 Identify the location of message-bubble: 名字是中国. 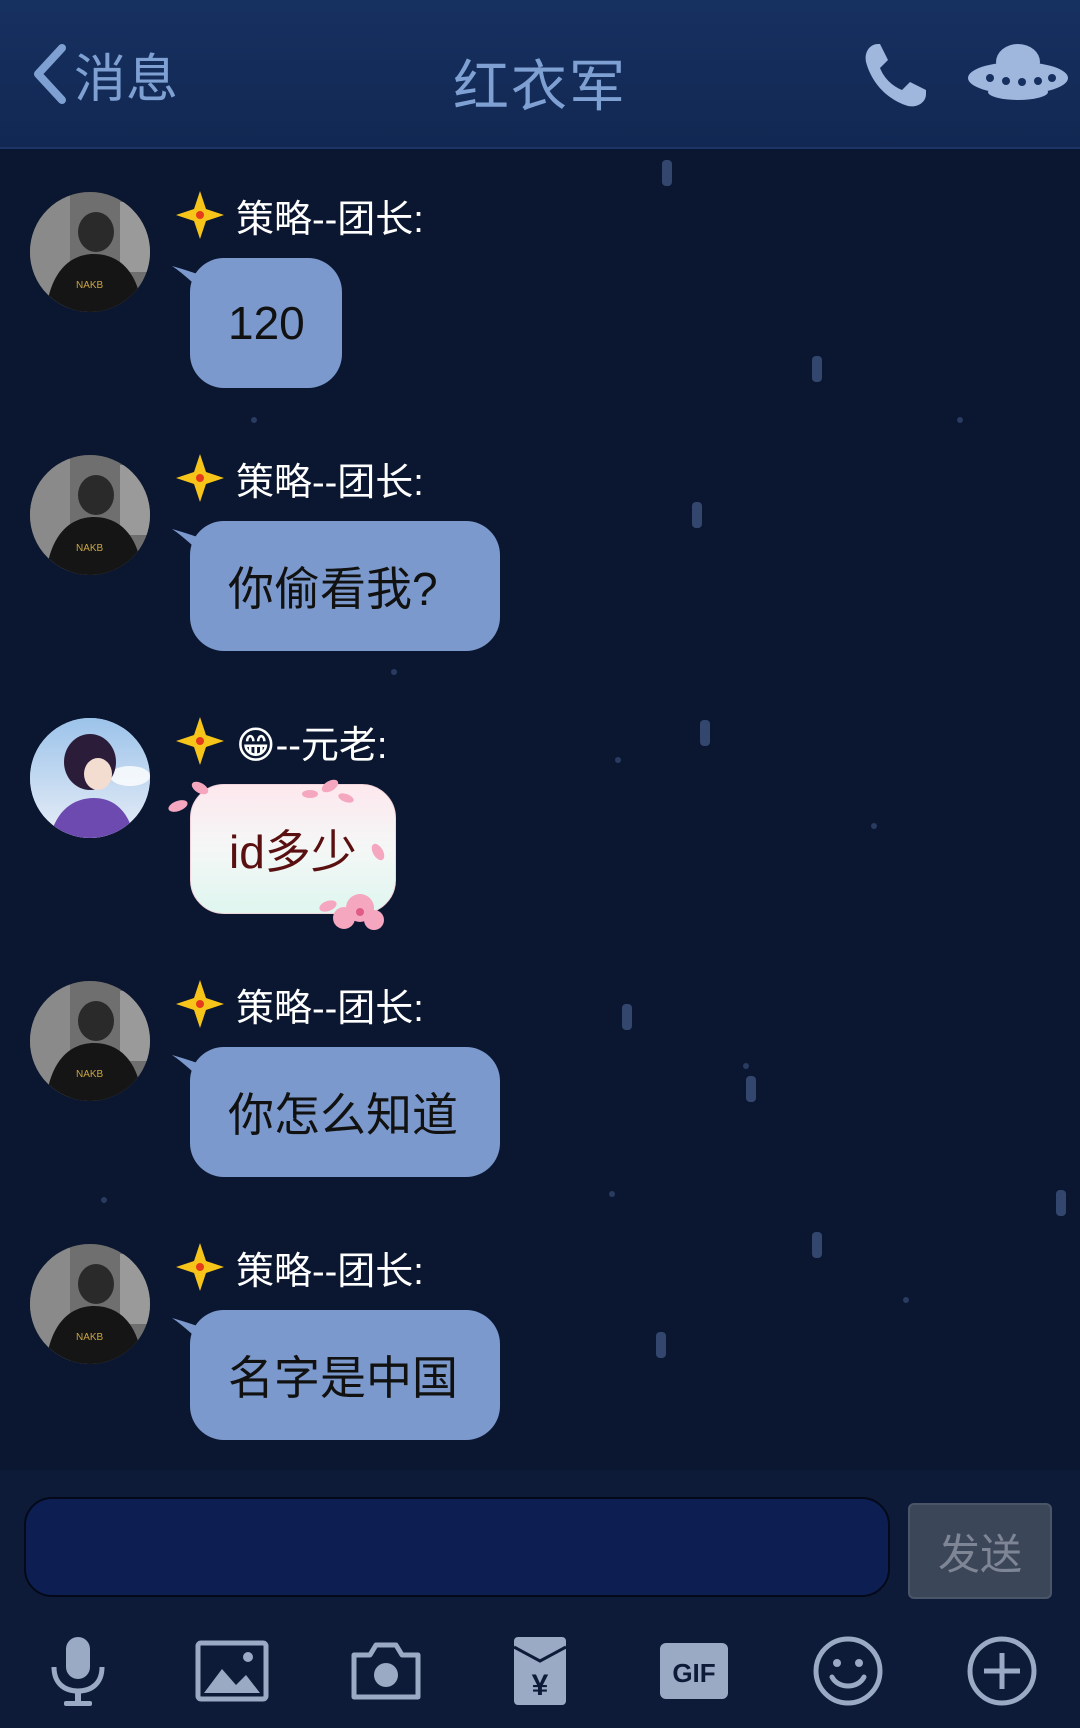
(345, 1375).